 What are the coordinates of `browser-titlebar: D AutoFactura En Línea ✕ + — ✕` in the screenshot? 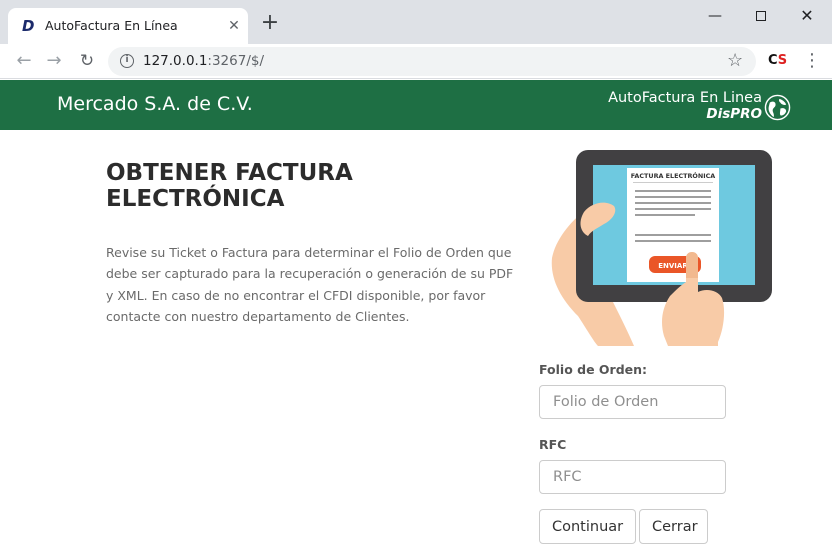 It's located at (416, 22).